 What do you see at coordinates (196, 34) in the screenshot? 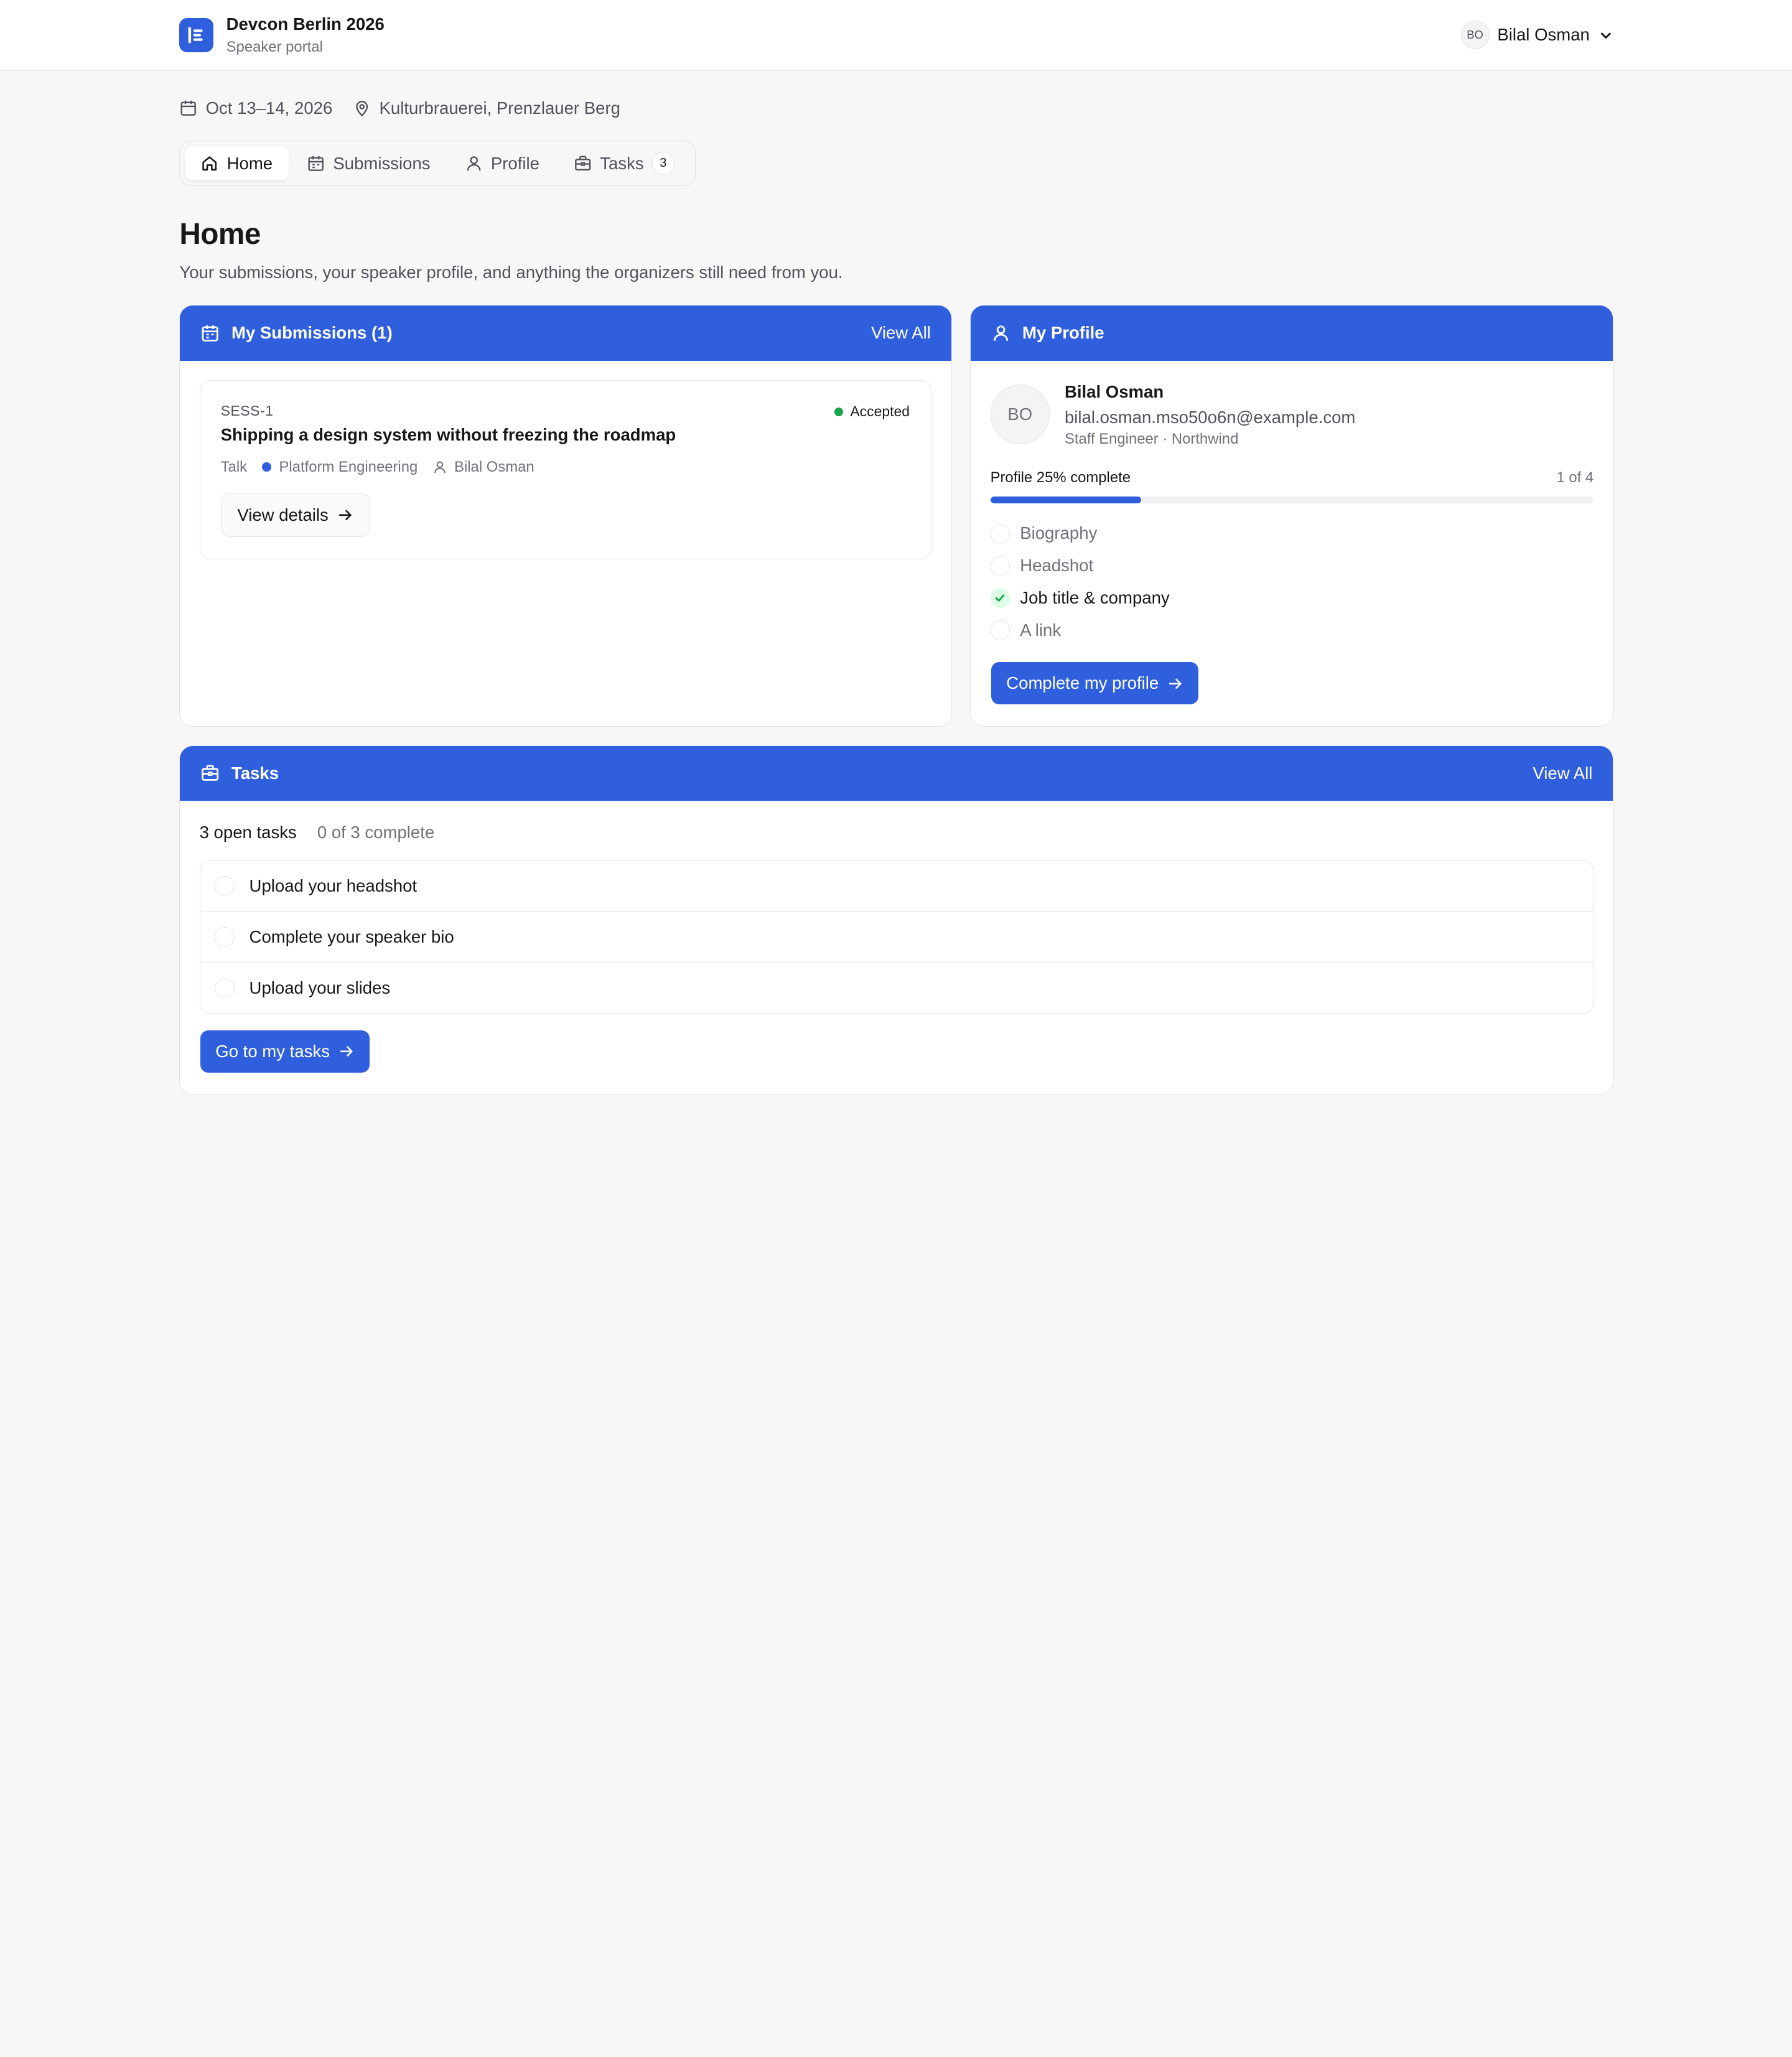
I see `event-logo-icon` at bounding box center [196, 34].